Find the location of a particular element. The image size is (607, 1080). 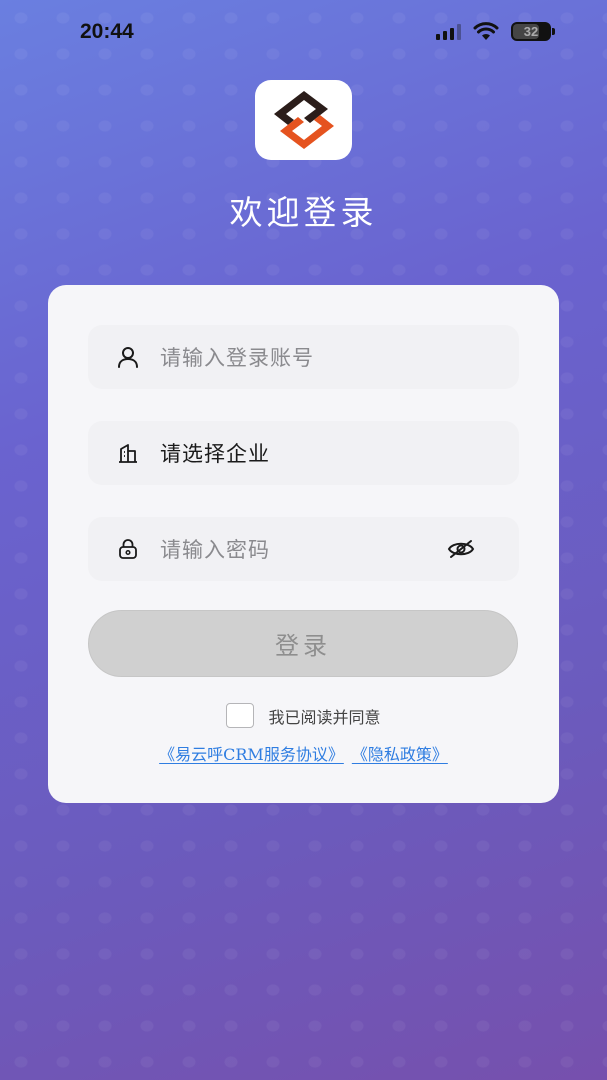

password-input: 请输入密码 is located at coordinates (215, 549).